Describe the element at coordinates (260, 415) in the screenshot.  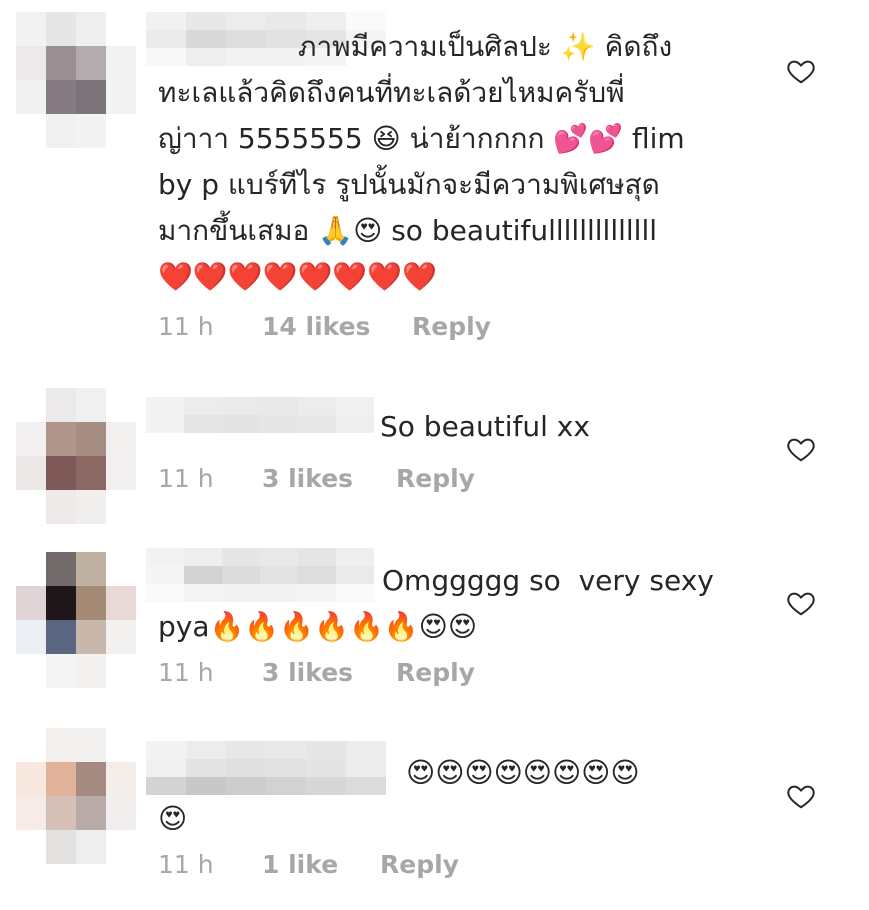
I see `username-blurred` at that location.